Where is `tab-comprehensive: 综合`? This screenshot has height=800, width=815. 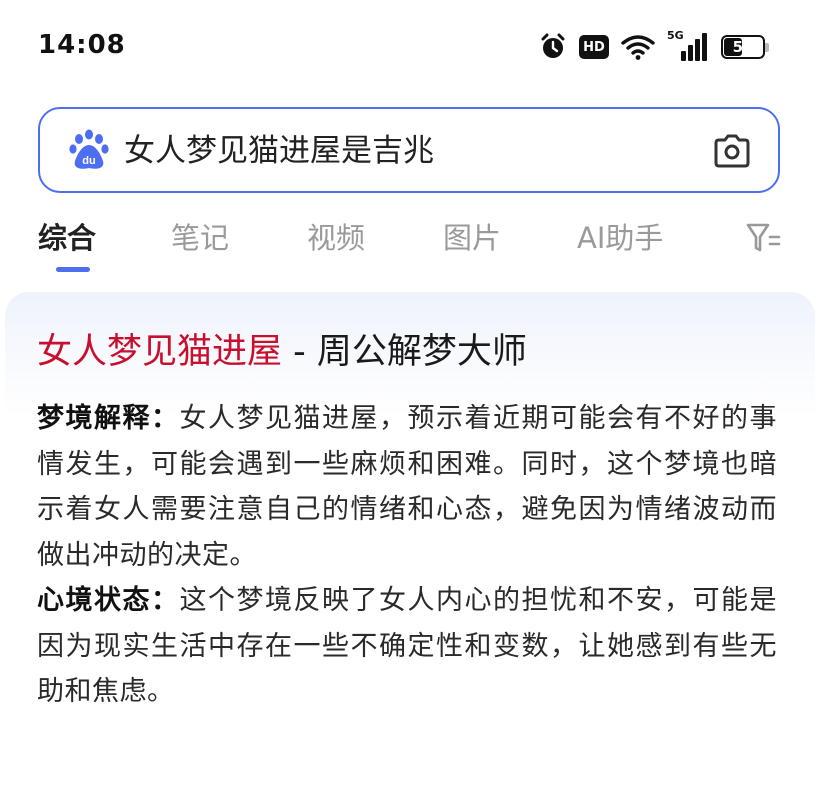 tab-comprehensive: 综合 is located at coordinates (67, 238).